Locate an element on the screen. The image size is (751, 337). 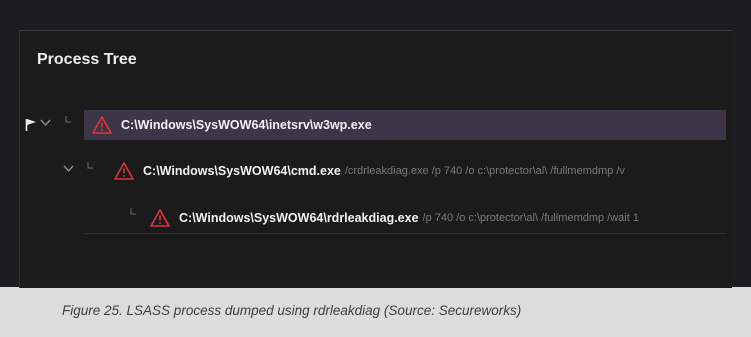
process-path: C:\Windows\SysWOW64\inetsrv\w3wp.exe is located at coordinates (246, 125).